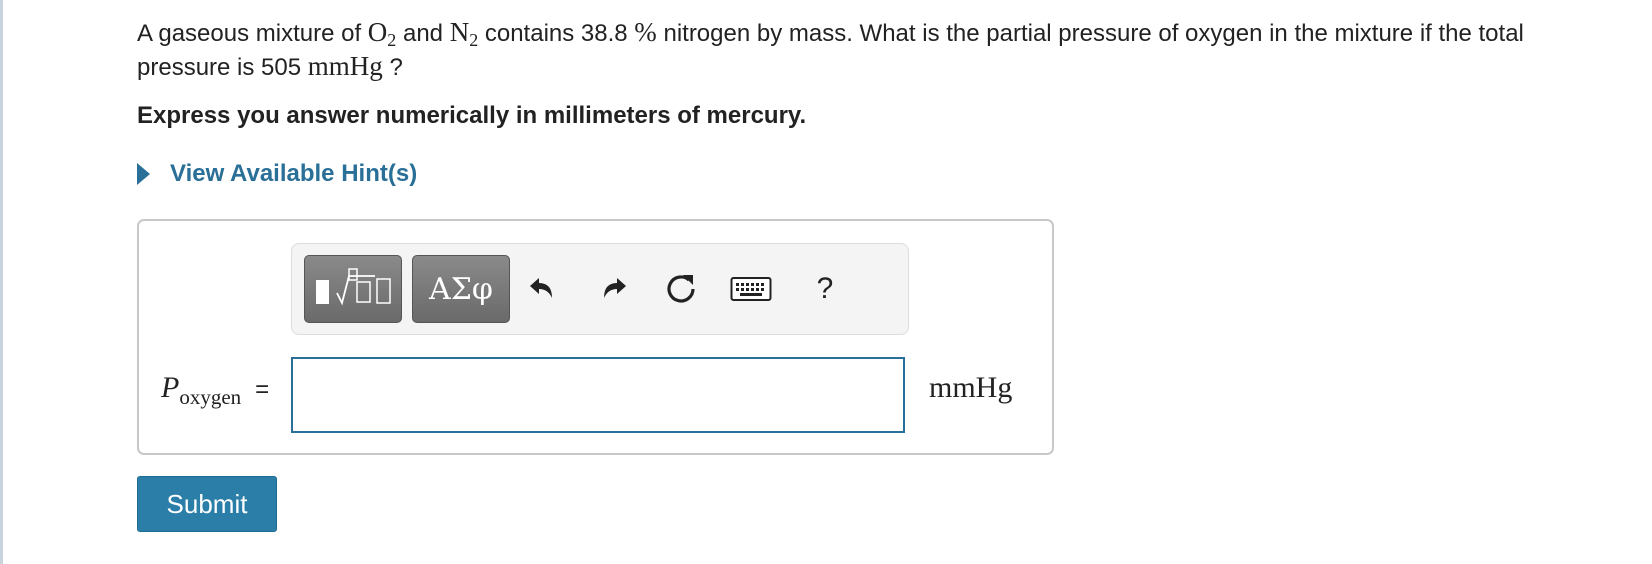 This screenshot has width=1652, height=564. I want to click on percent-sign: %, so click(645, 32).